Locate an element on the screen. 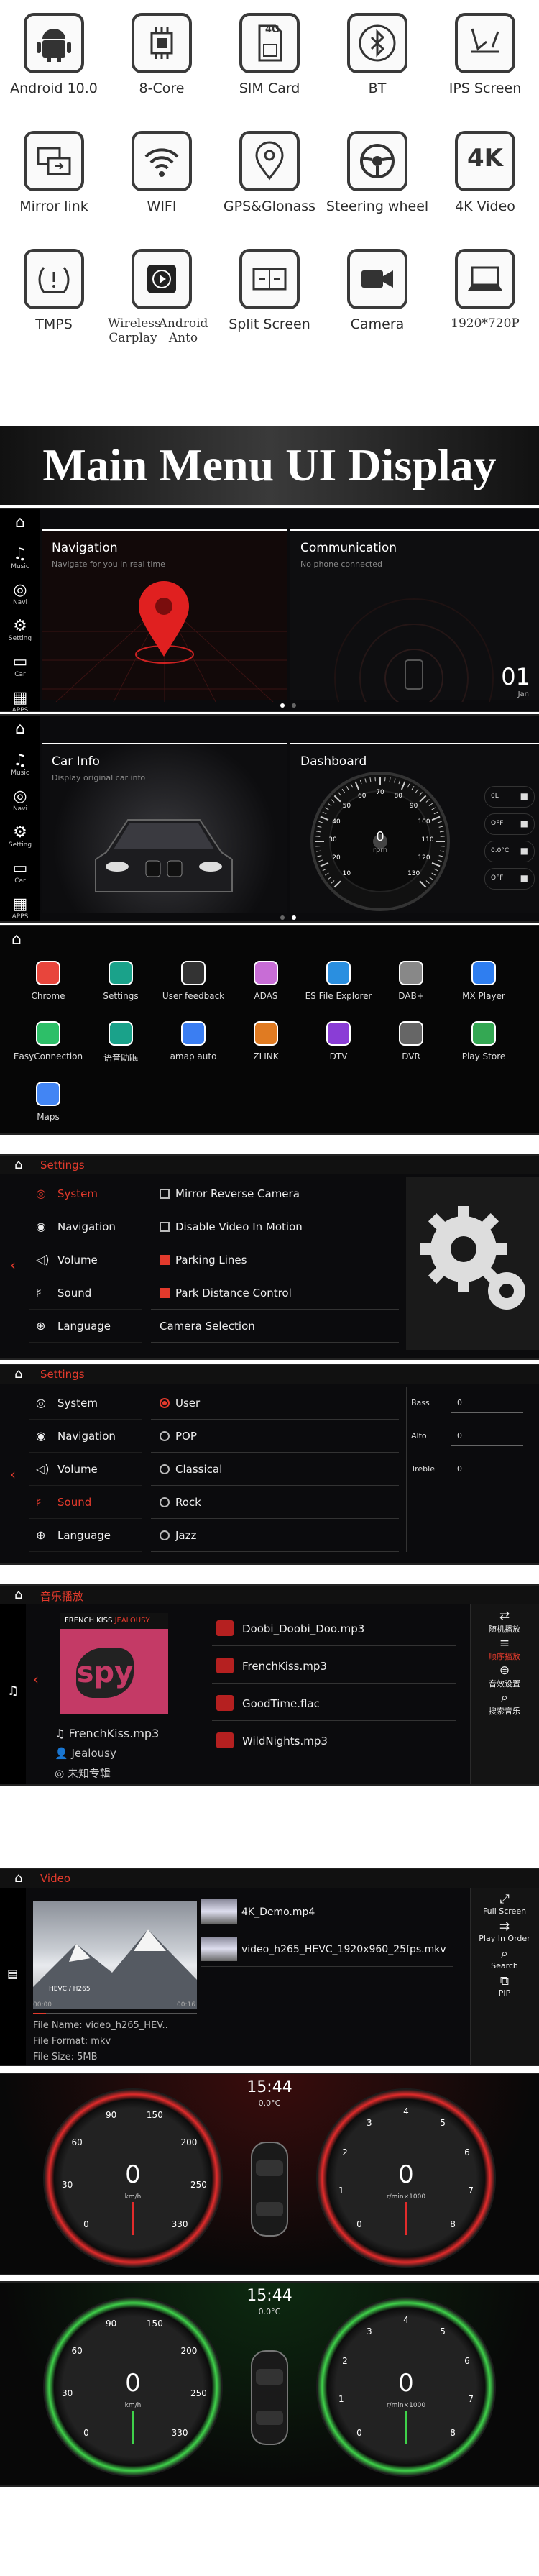 Image resolution: width=539 pixels, height=2576 pixels. car-info-card: Car Info Display original car info is located at coordinates (164, 828).